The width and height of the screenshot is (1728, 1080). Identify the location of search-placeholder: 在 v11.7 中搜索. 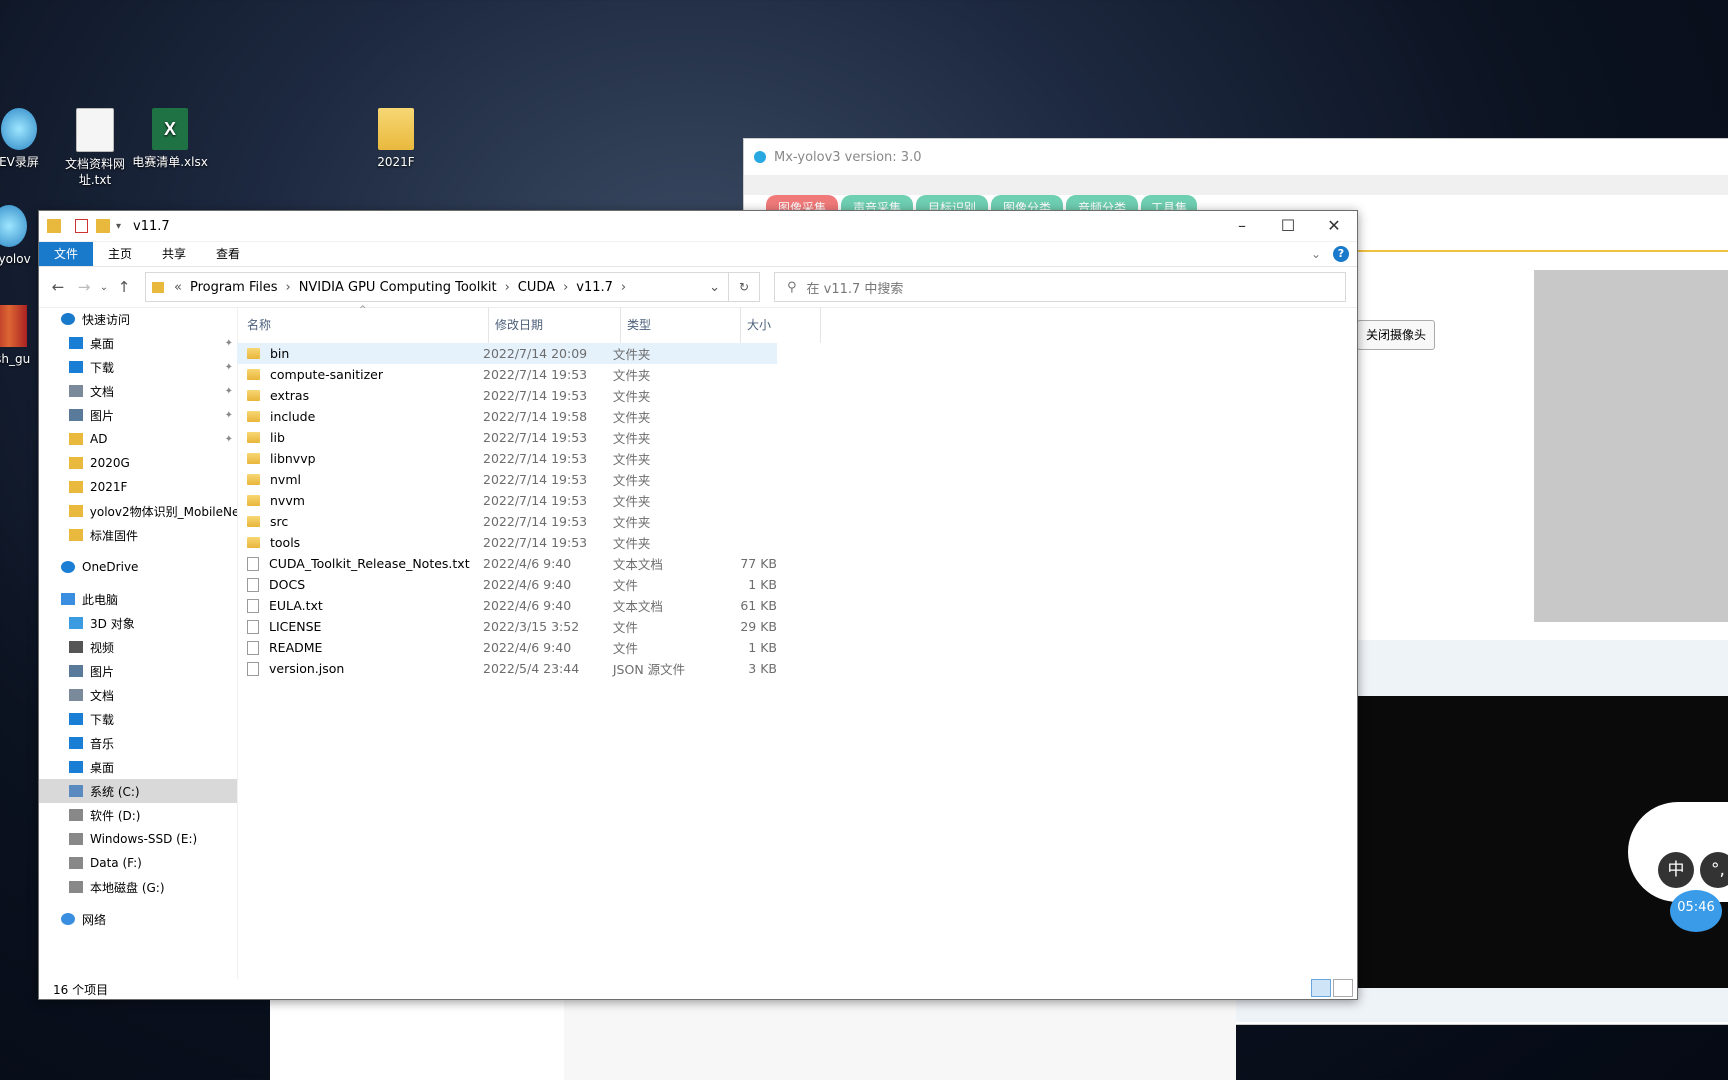
(855, 289).